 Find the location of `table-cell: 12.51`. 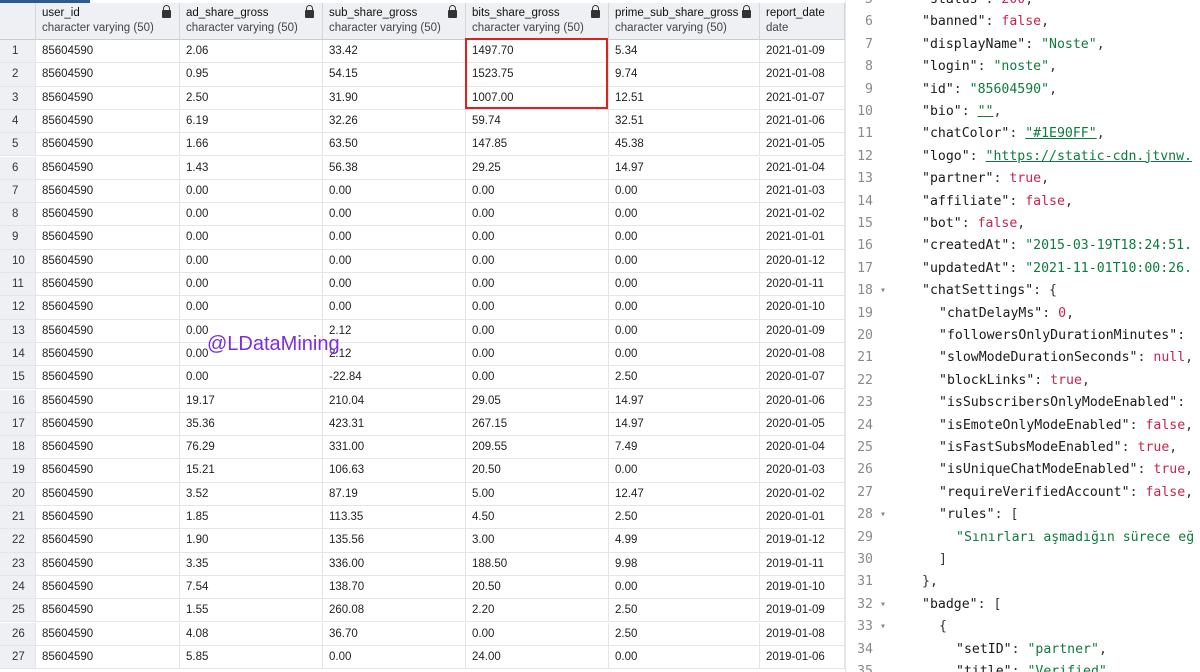

table-cell: 12.51 is located at coordinates (684, 97).